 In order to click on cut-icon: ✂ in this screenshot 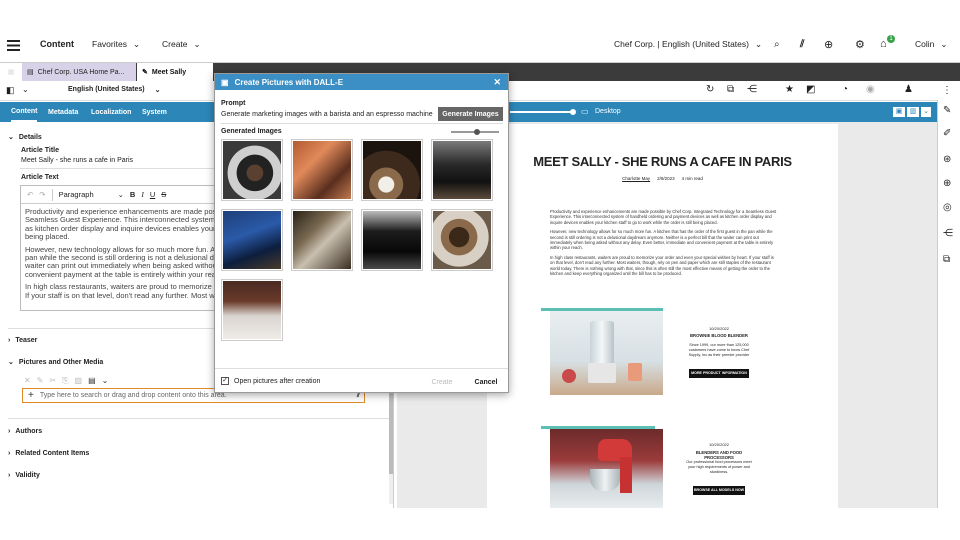, I will do `click(52, 381)`.